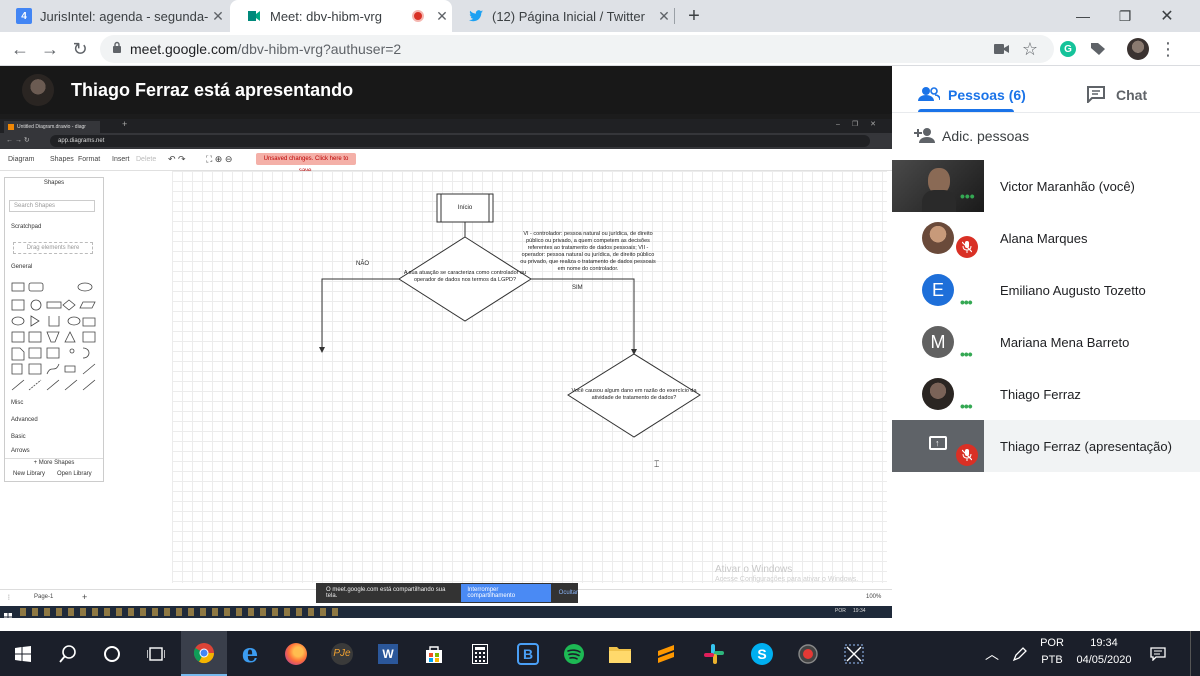  What do you see at coordinates (972, 95) in the screenshot?
I see `tab-people: Pessoas (6)` at bounding box center [972, 95].